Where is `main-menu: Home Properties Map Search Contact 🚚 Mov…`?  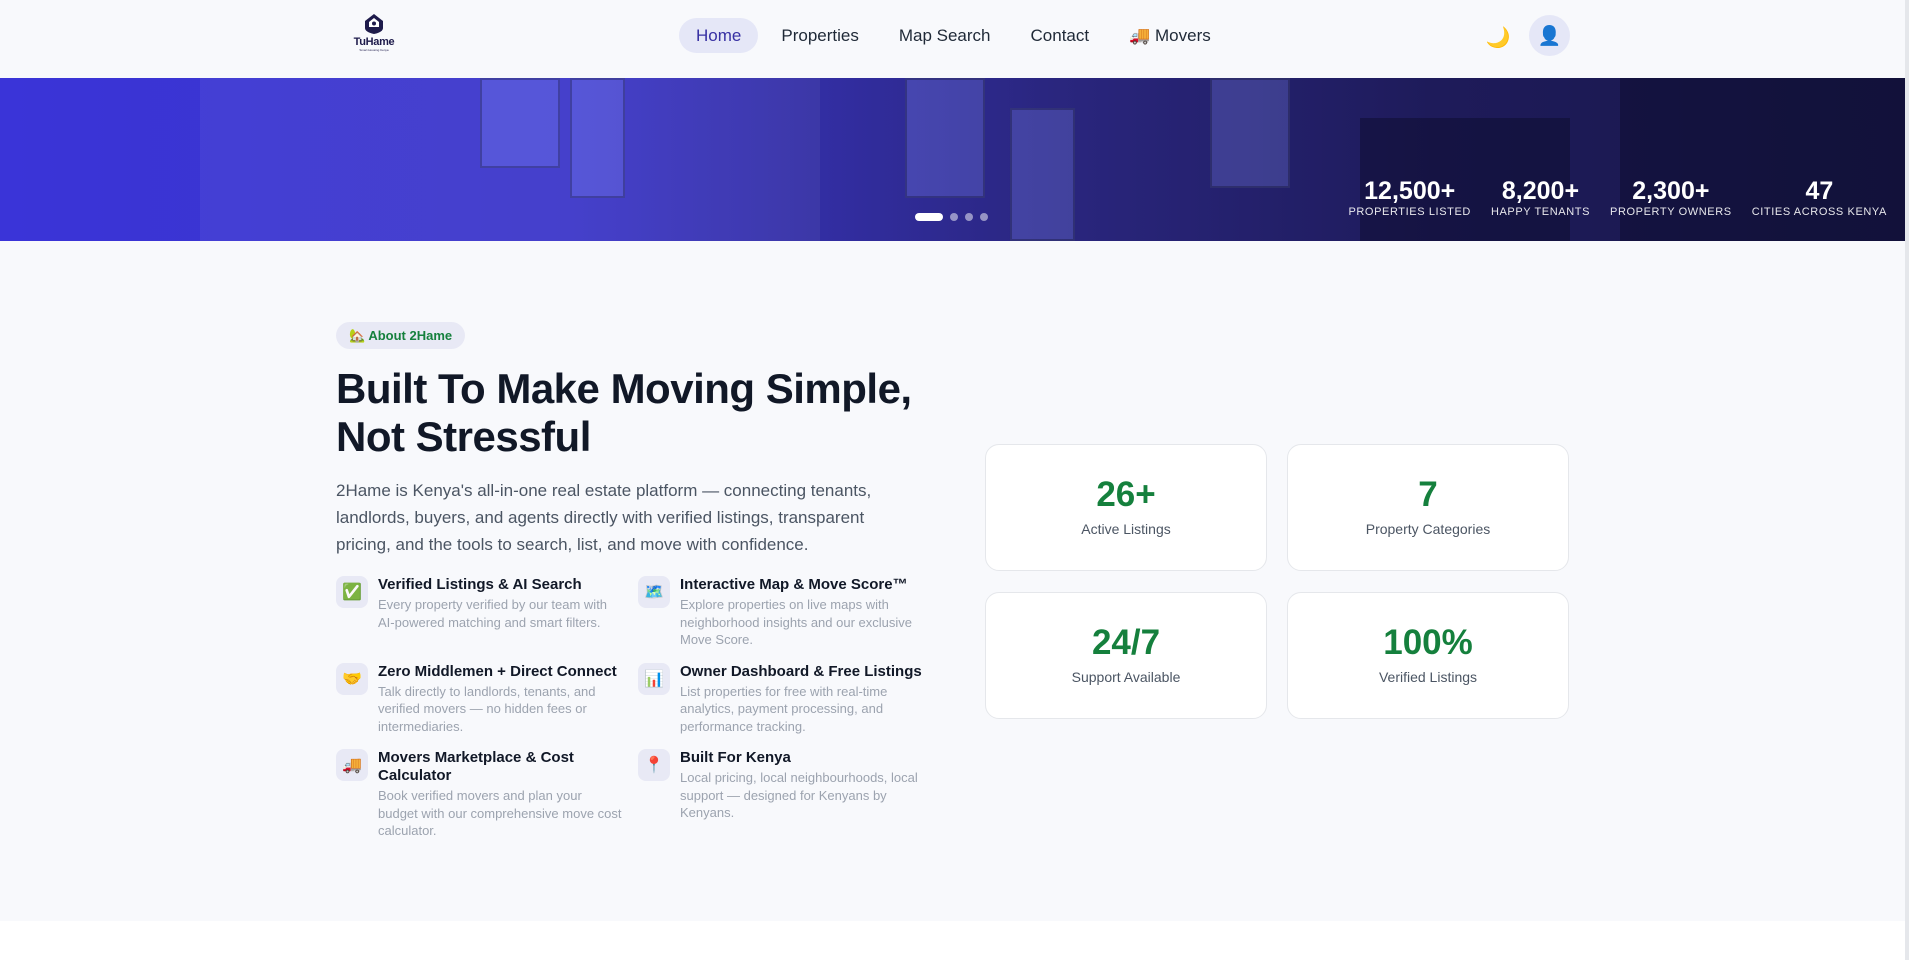 main-menu: Home Properties Map Search Contact 🚚 Mov… is located at coordinates (953, 35).